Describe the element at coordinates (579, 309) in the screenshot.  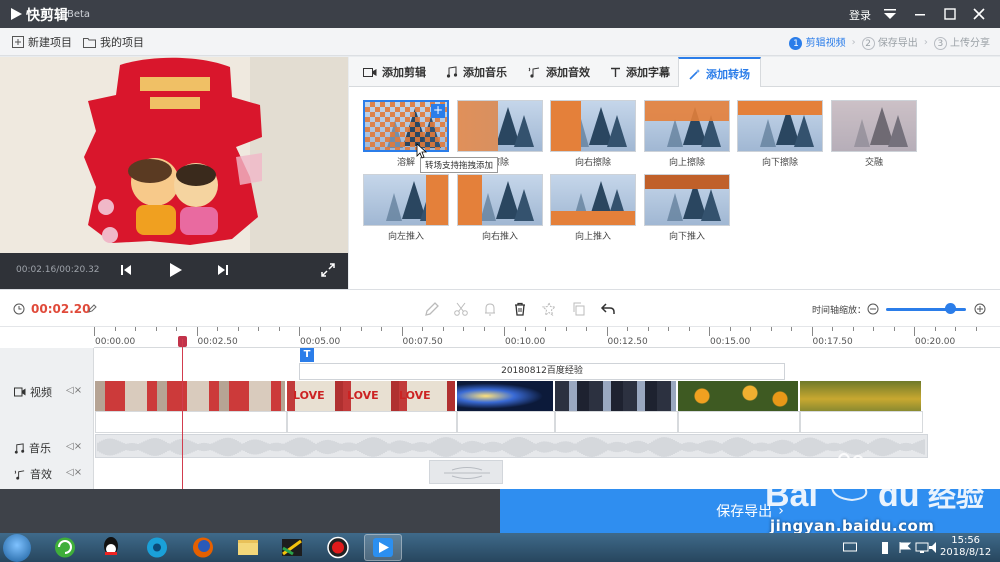
I see `copy-icon` at that location.